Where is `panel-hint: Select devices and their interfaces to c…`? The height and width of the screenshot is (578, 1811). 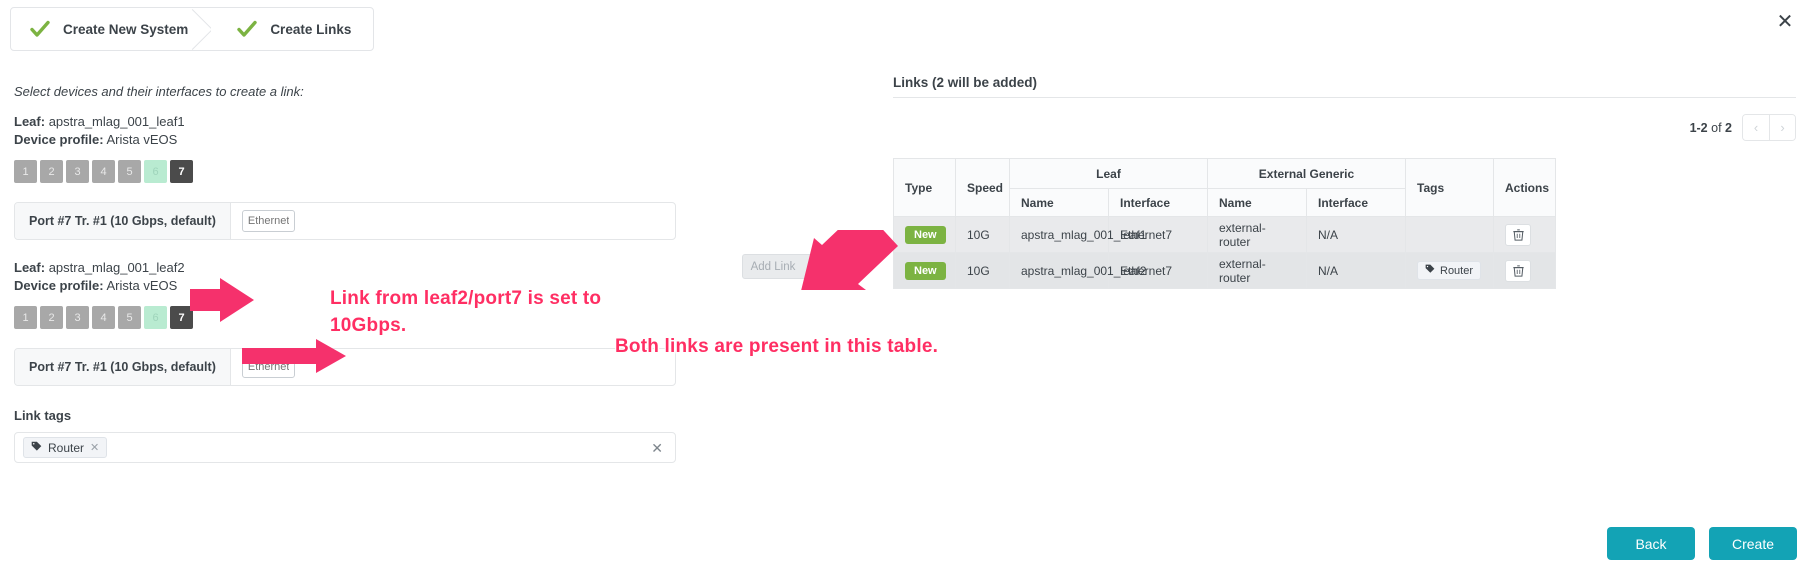 panel-hint: Select devices and their interfaces to c… is located at coordinates (159, 91).